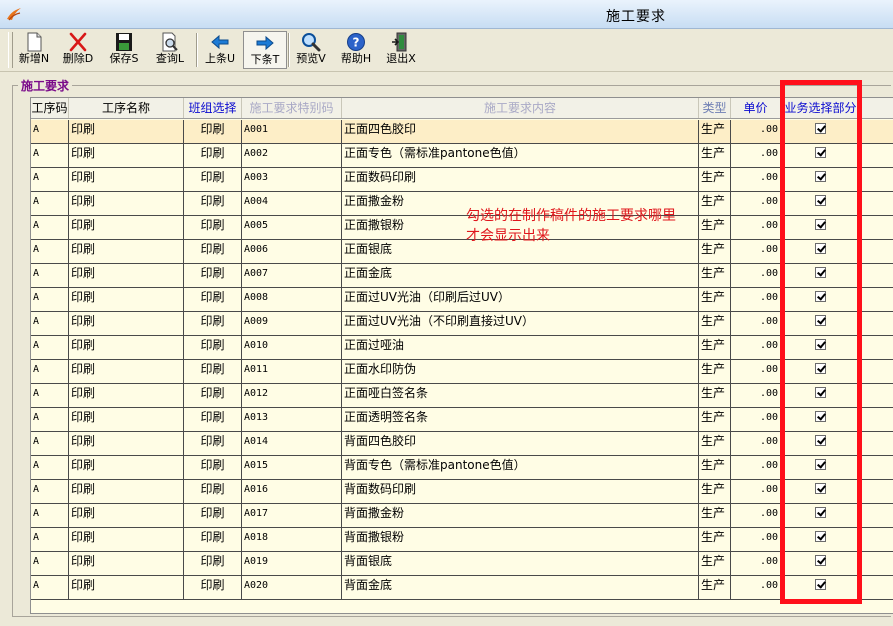  I want to click on header-process-code: 工序码, so click(50, 108).